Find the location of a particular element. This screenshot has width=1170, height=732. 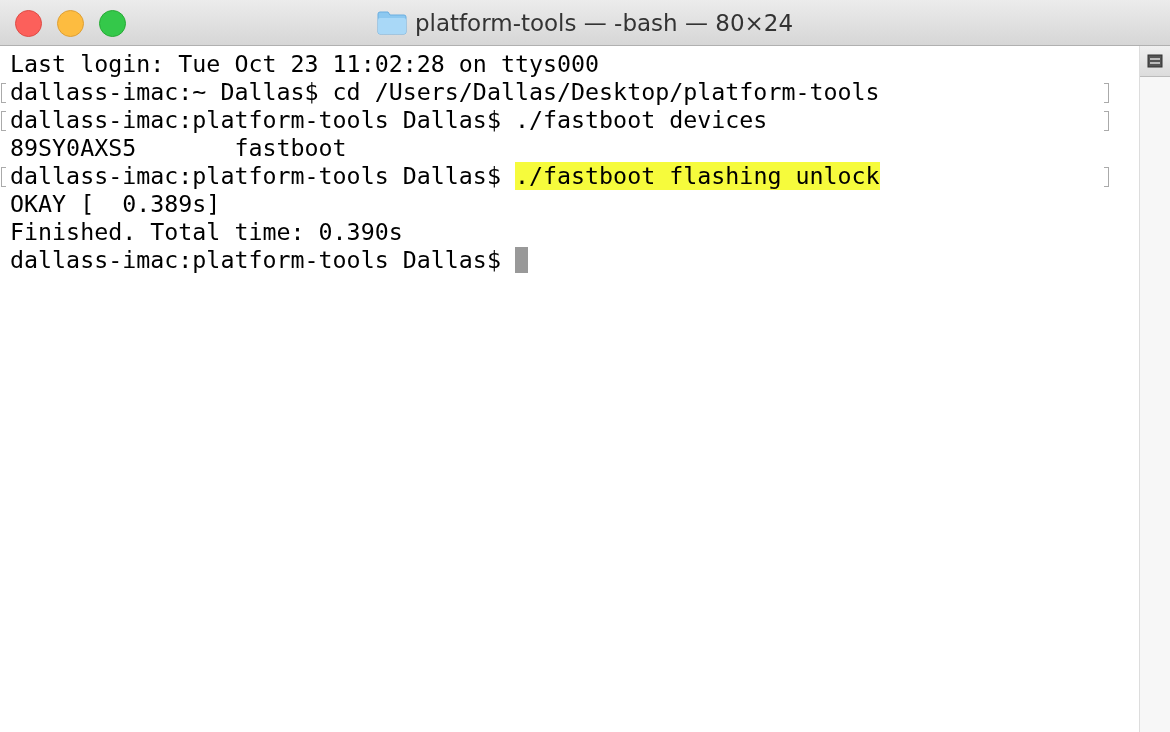

split-pane-button is located at coordinates (1155, 61).